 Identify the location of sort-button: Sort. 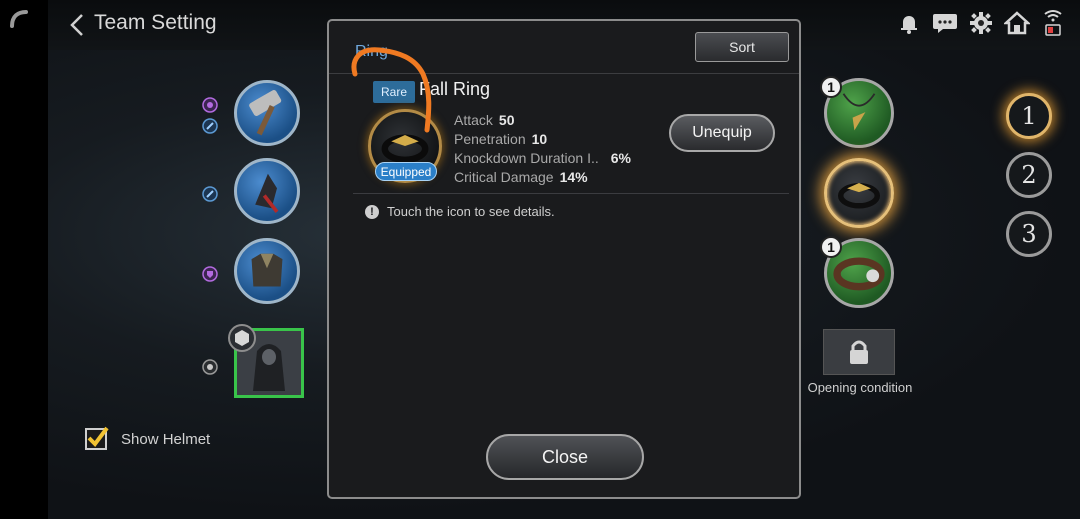
(742, 47).